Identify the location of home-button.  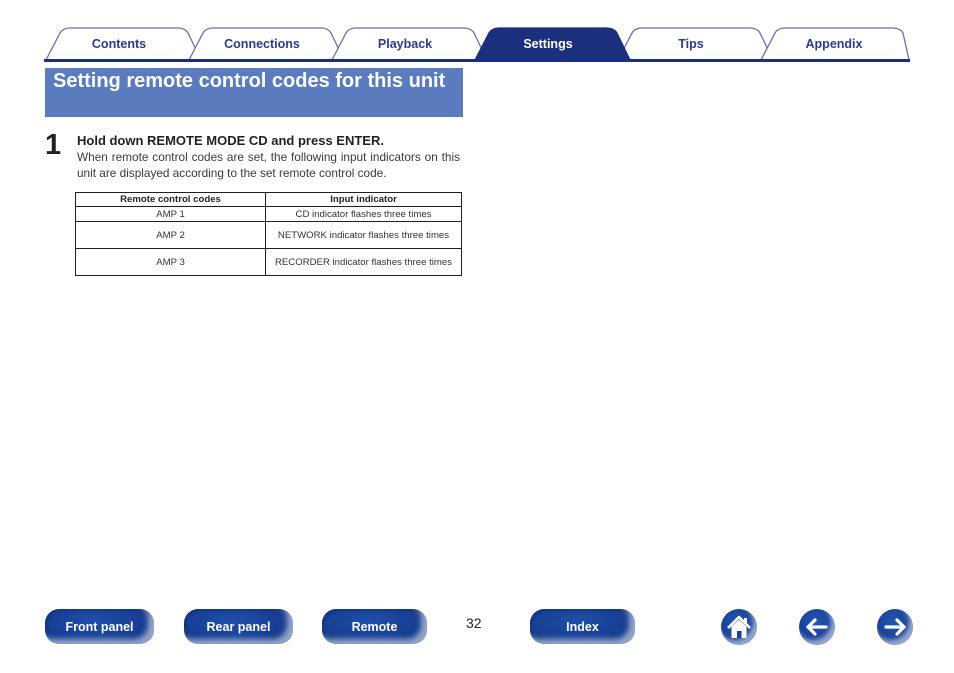
(739, 627).